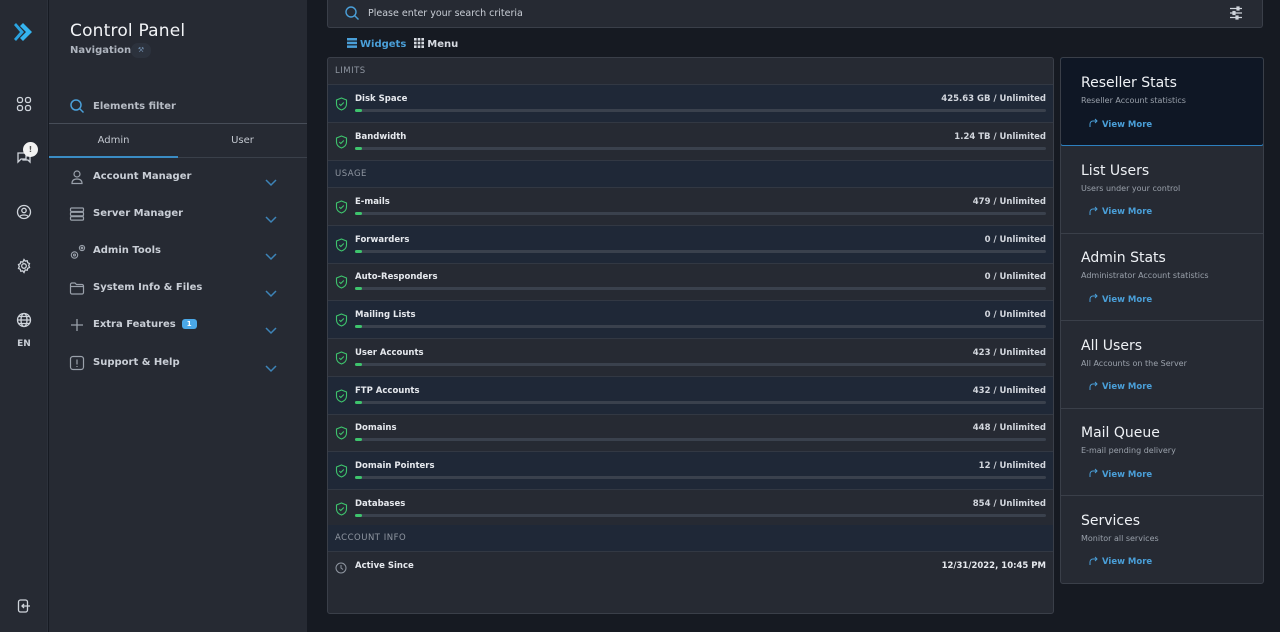 The height and width of the screenshot is (632, 1280). I want to click on alert-icon, so click(78, 364).